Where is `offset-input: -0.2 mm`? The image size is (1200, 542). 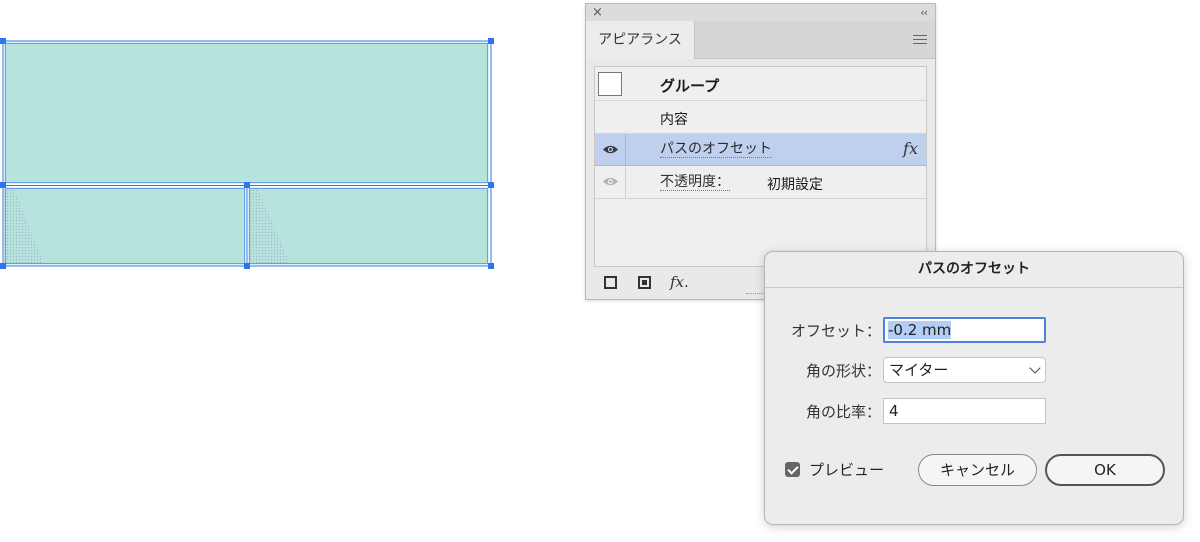 offset-input: -0.2 mm is located at coordinates (964, 330).